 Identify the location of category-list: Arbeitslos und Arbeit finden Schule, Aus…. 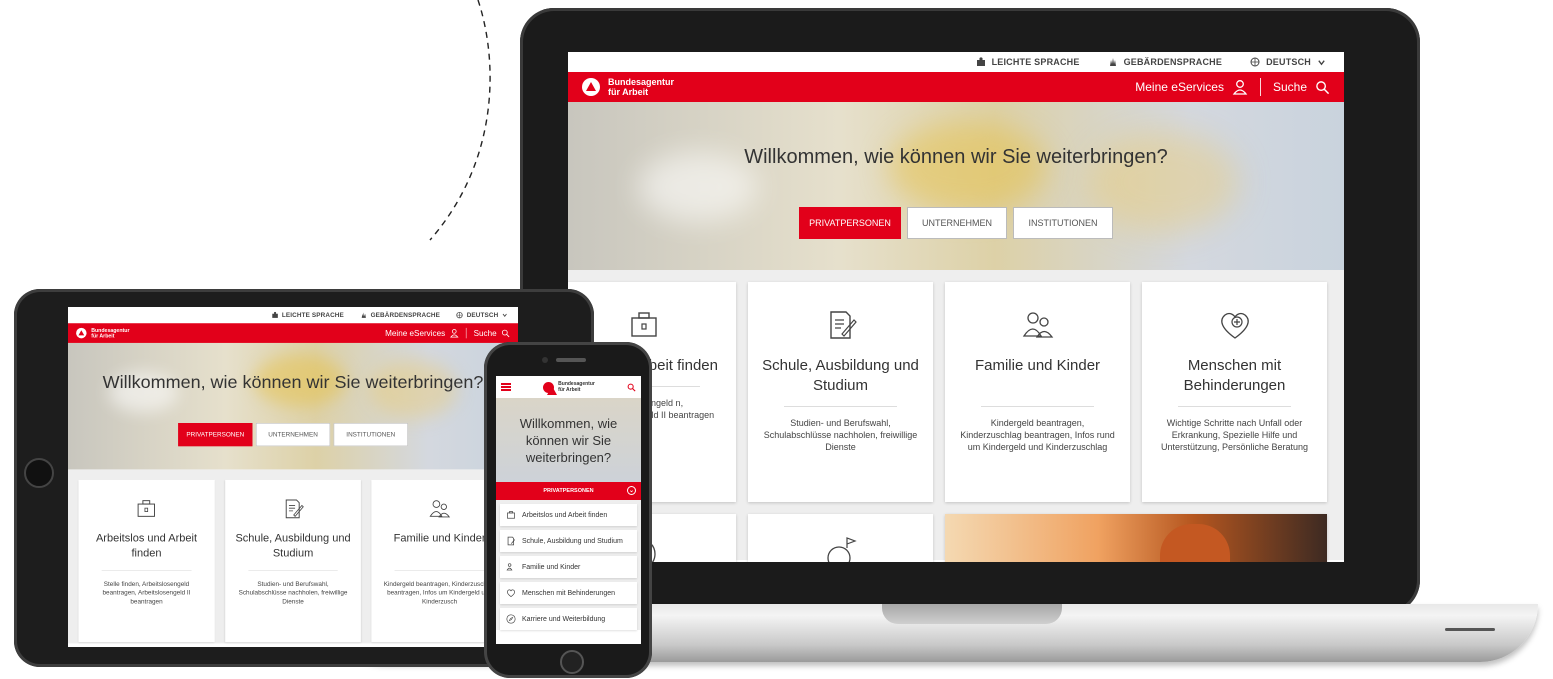
(568, 565).